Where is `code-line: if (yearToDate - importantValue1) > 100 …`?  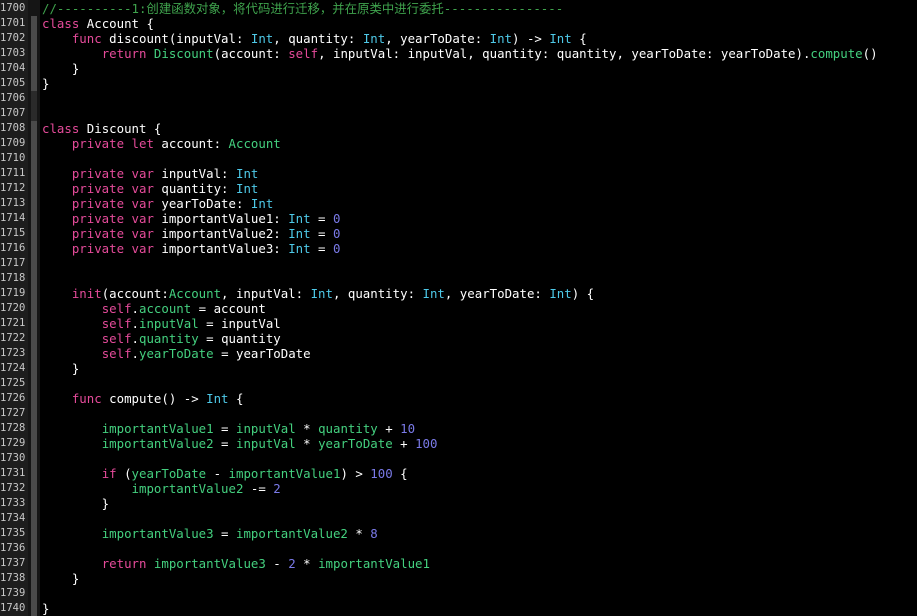
code-line: if (yearToDate - importantValue1) > 100 … is located at coordinates (479, 473).